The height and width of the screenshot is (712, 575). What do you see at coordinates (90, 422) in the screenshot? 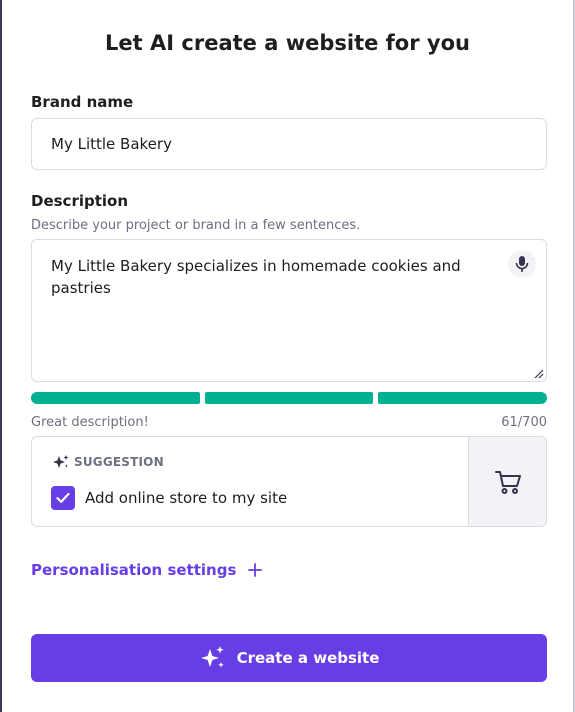
I see `description-quality-text: Great description!` at bounding box center [90, 422].